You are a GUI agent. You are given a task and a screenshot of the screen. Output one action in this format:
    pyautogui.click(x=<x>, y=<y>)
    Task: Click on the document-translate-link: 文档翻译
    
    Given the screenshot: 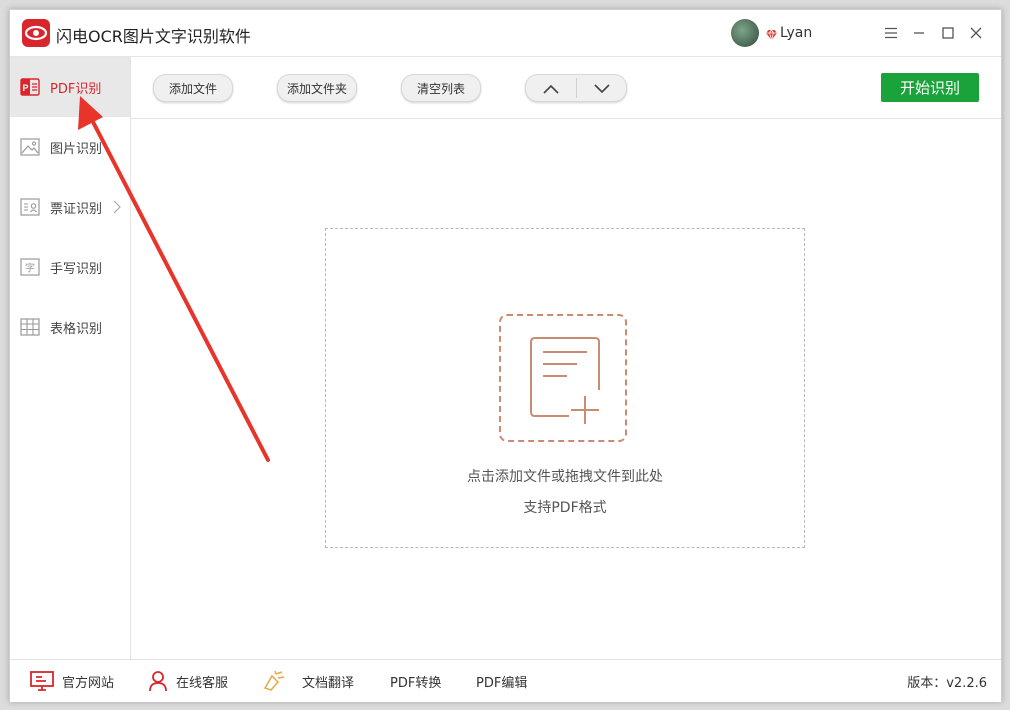 What is the action you would take?
    pyautogui.click(x=308, y=681)
    